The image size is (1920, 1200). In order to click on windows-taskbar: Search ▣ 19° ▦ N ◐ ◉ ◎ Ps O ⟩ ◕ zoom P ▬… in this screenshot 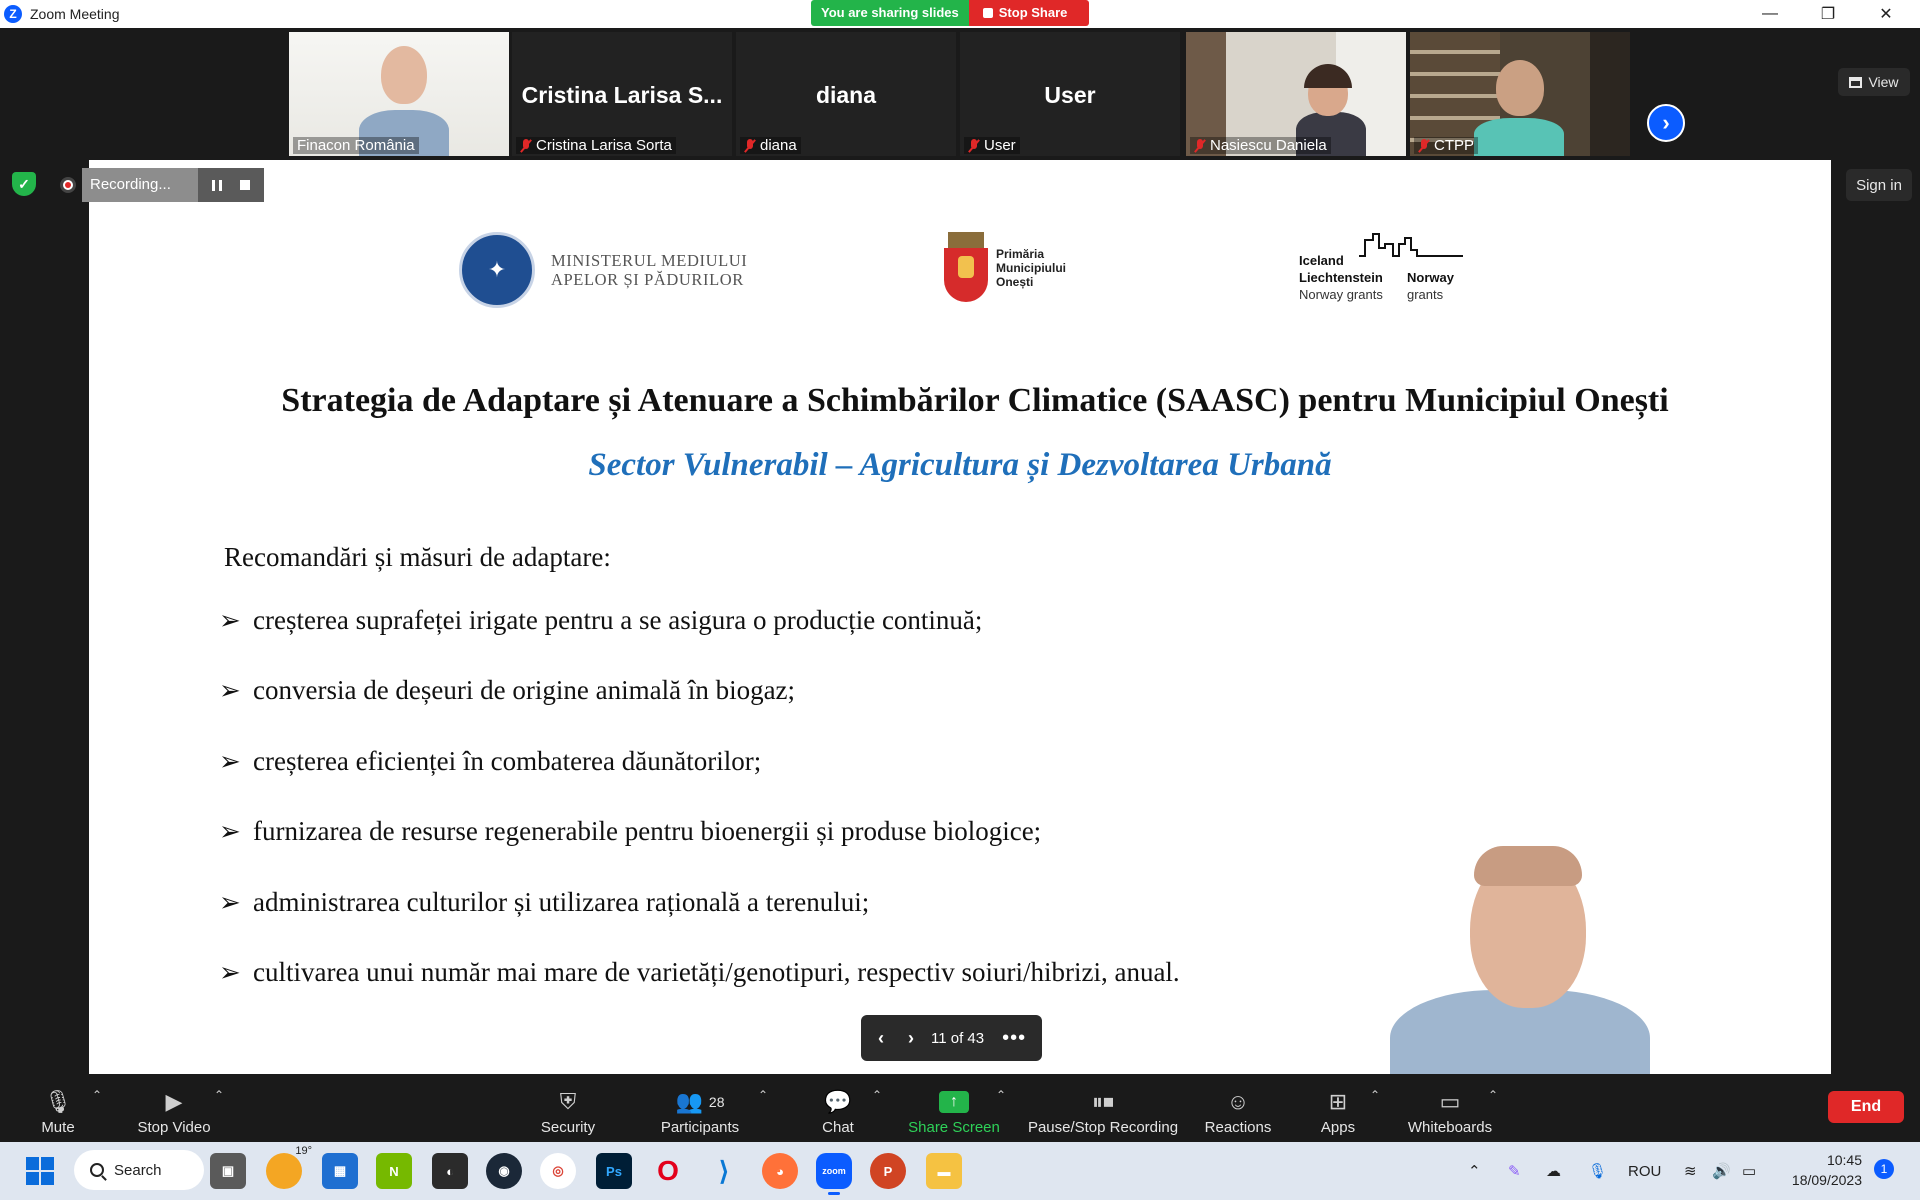, I will do `click(960, 1171)`.